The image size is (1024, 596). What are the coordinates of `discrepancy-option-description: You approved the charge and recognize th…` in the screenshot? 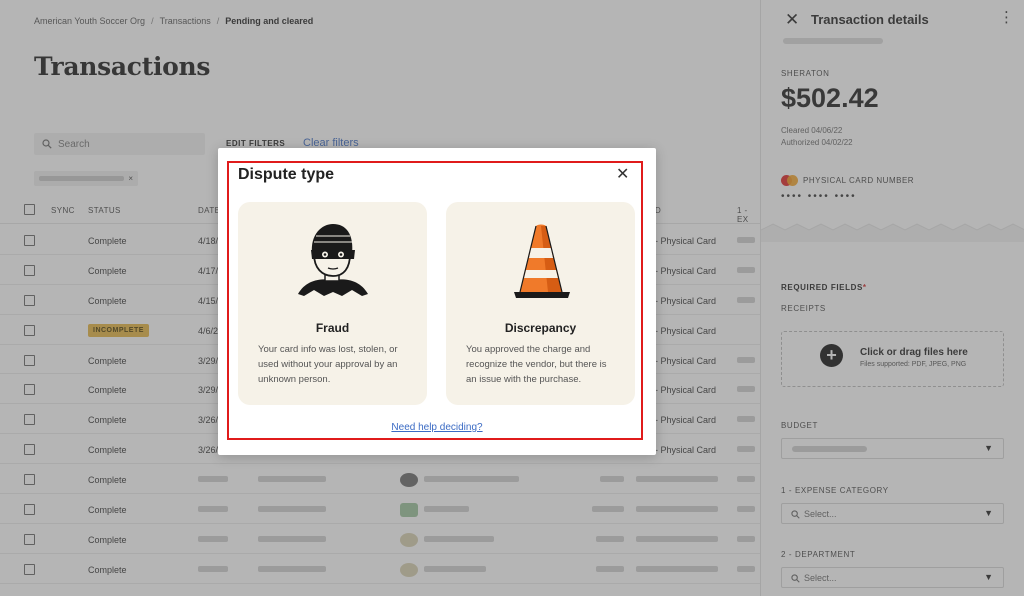 It's located at (536, 364).